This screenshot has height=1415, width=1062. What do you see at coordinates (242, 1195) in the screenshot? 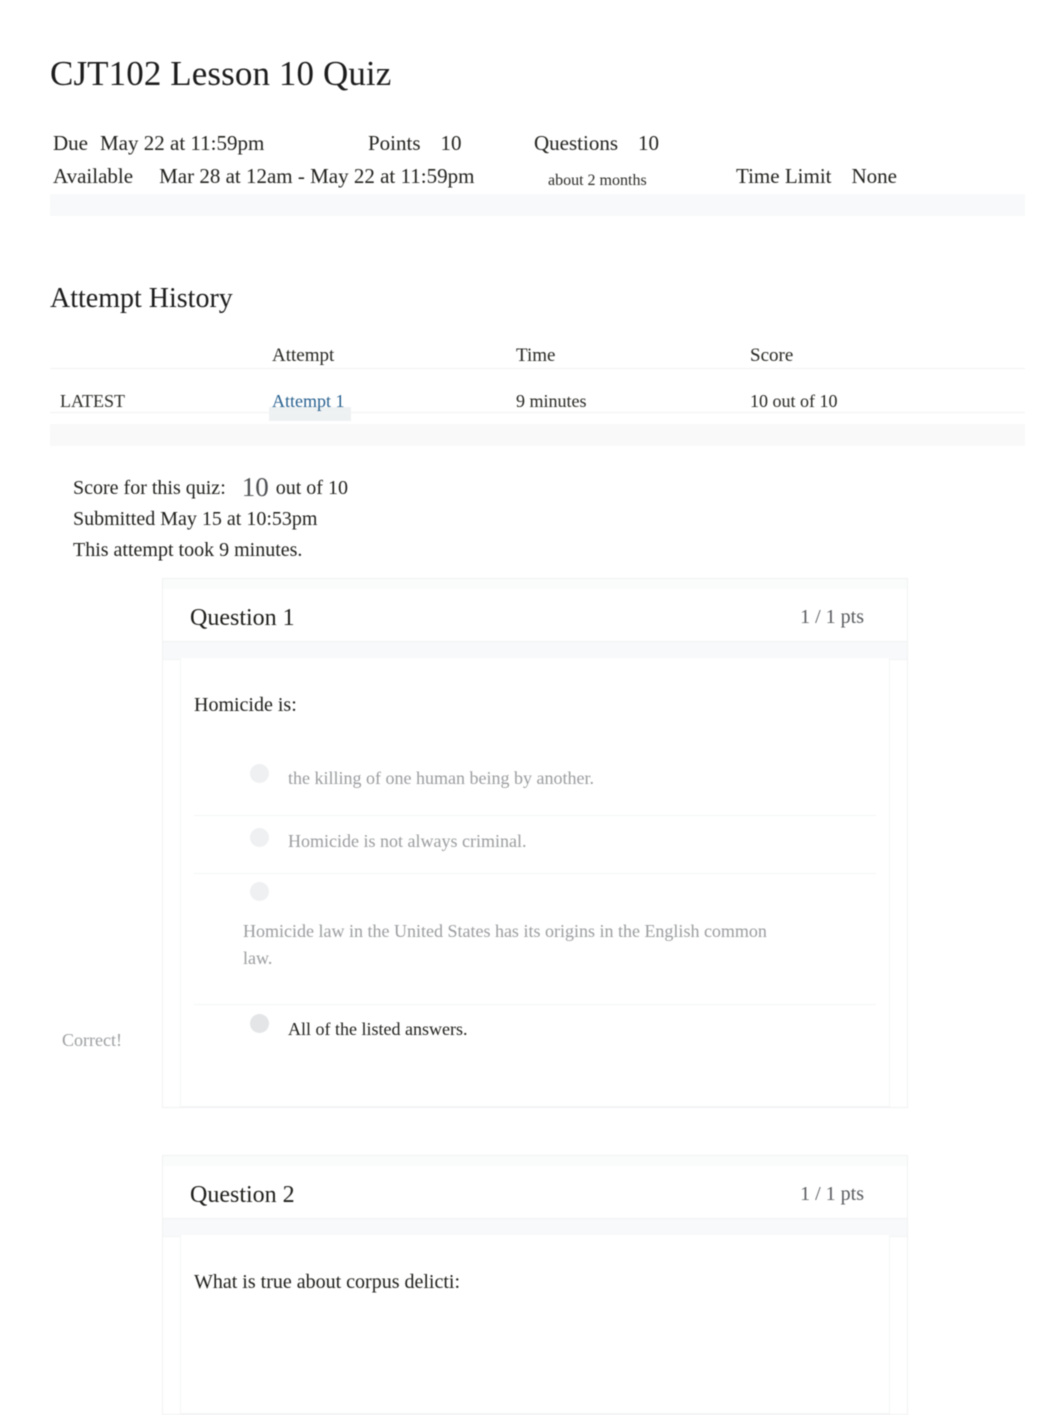
I see `question-2-title: Question 2` at bounding box center [242, 1195].